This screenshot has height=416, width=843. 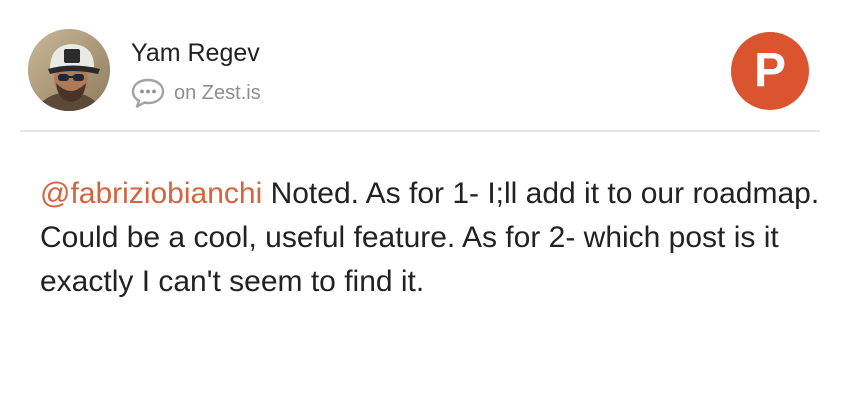 What do you see at coordinates (195, 53) in the screenshot?
I see `author-name: Yam Regev` at bounding box center [195, 53].